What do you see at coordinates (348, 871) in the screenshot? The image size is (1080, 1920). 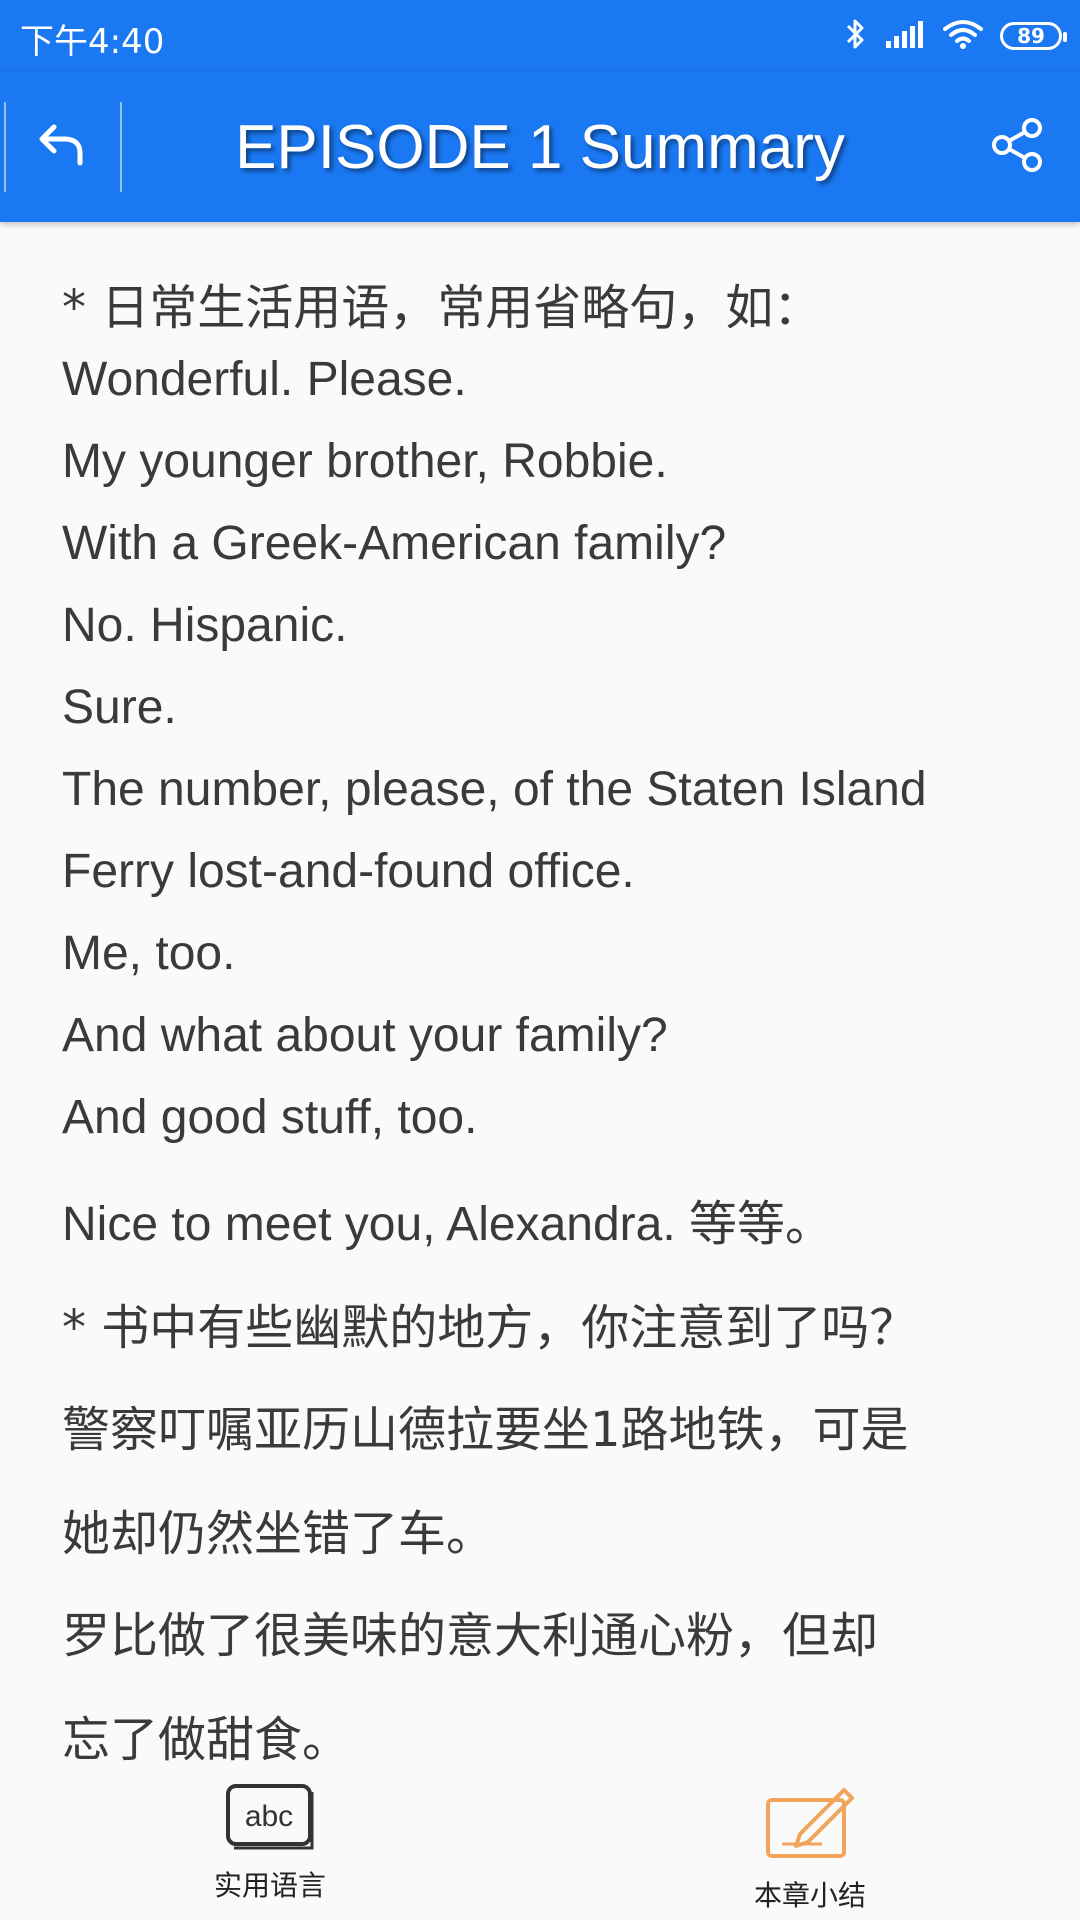 I see `text-line: Ferry lost-and-found office.` at bounding box center [348, 871].